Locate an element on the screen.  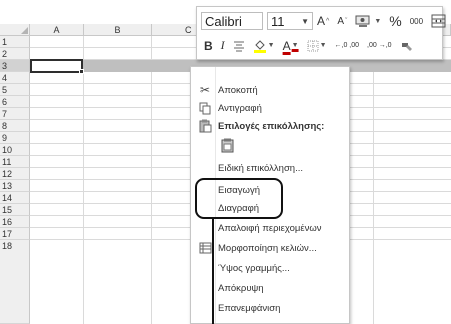
active-cell-a3 is located at coordinates (56, 66).